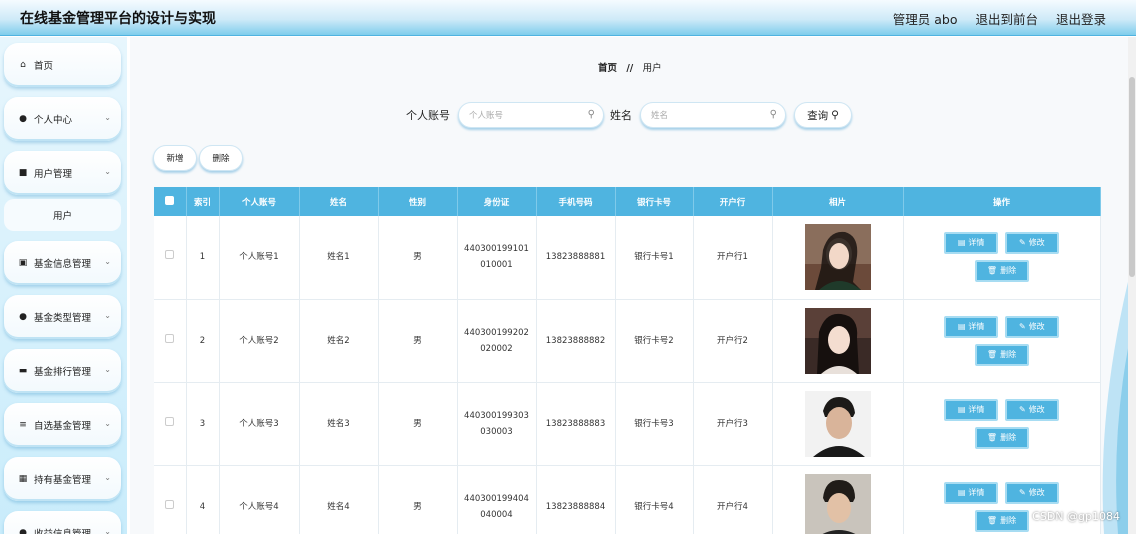 The width and height of the screenshot is (1136, 534). Describe the element at coordinates (576, 499) in the screenshot. I see `cell-phone: 13823888884` at that location.